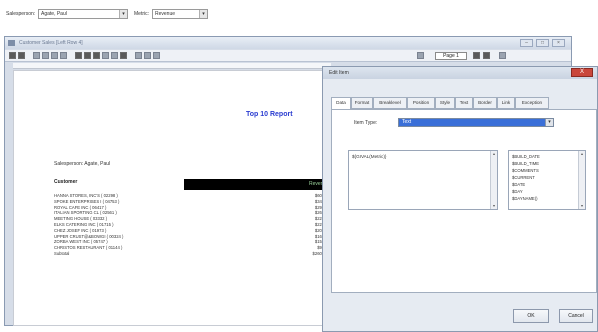 The width and height of the screenshot is (598, 332). What do you see at coordinates (96, 55) in the screenshot?
I see `underline-icon` at bounding box center [96, 55].